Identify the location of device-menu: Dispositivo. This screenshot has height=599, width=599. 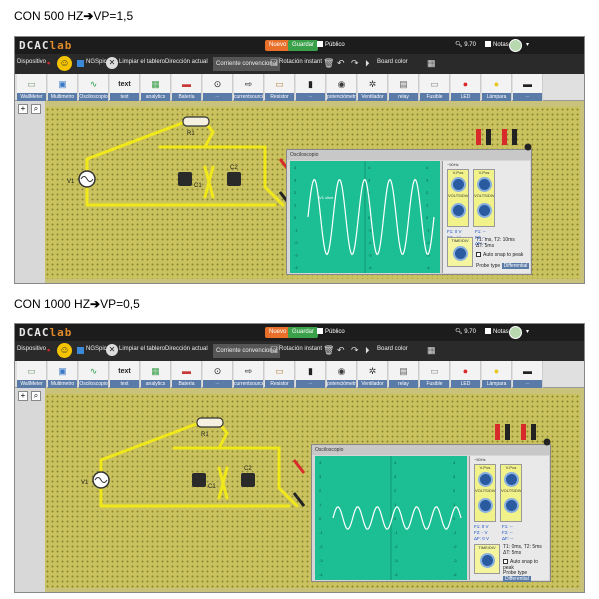
(31, 62).